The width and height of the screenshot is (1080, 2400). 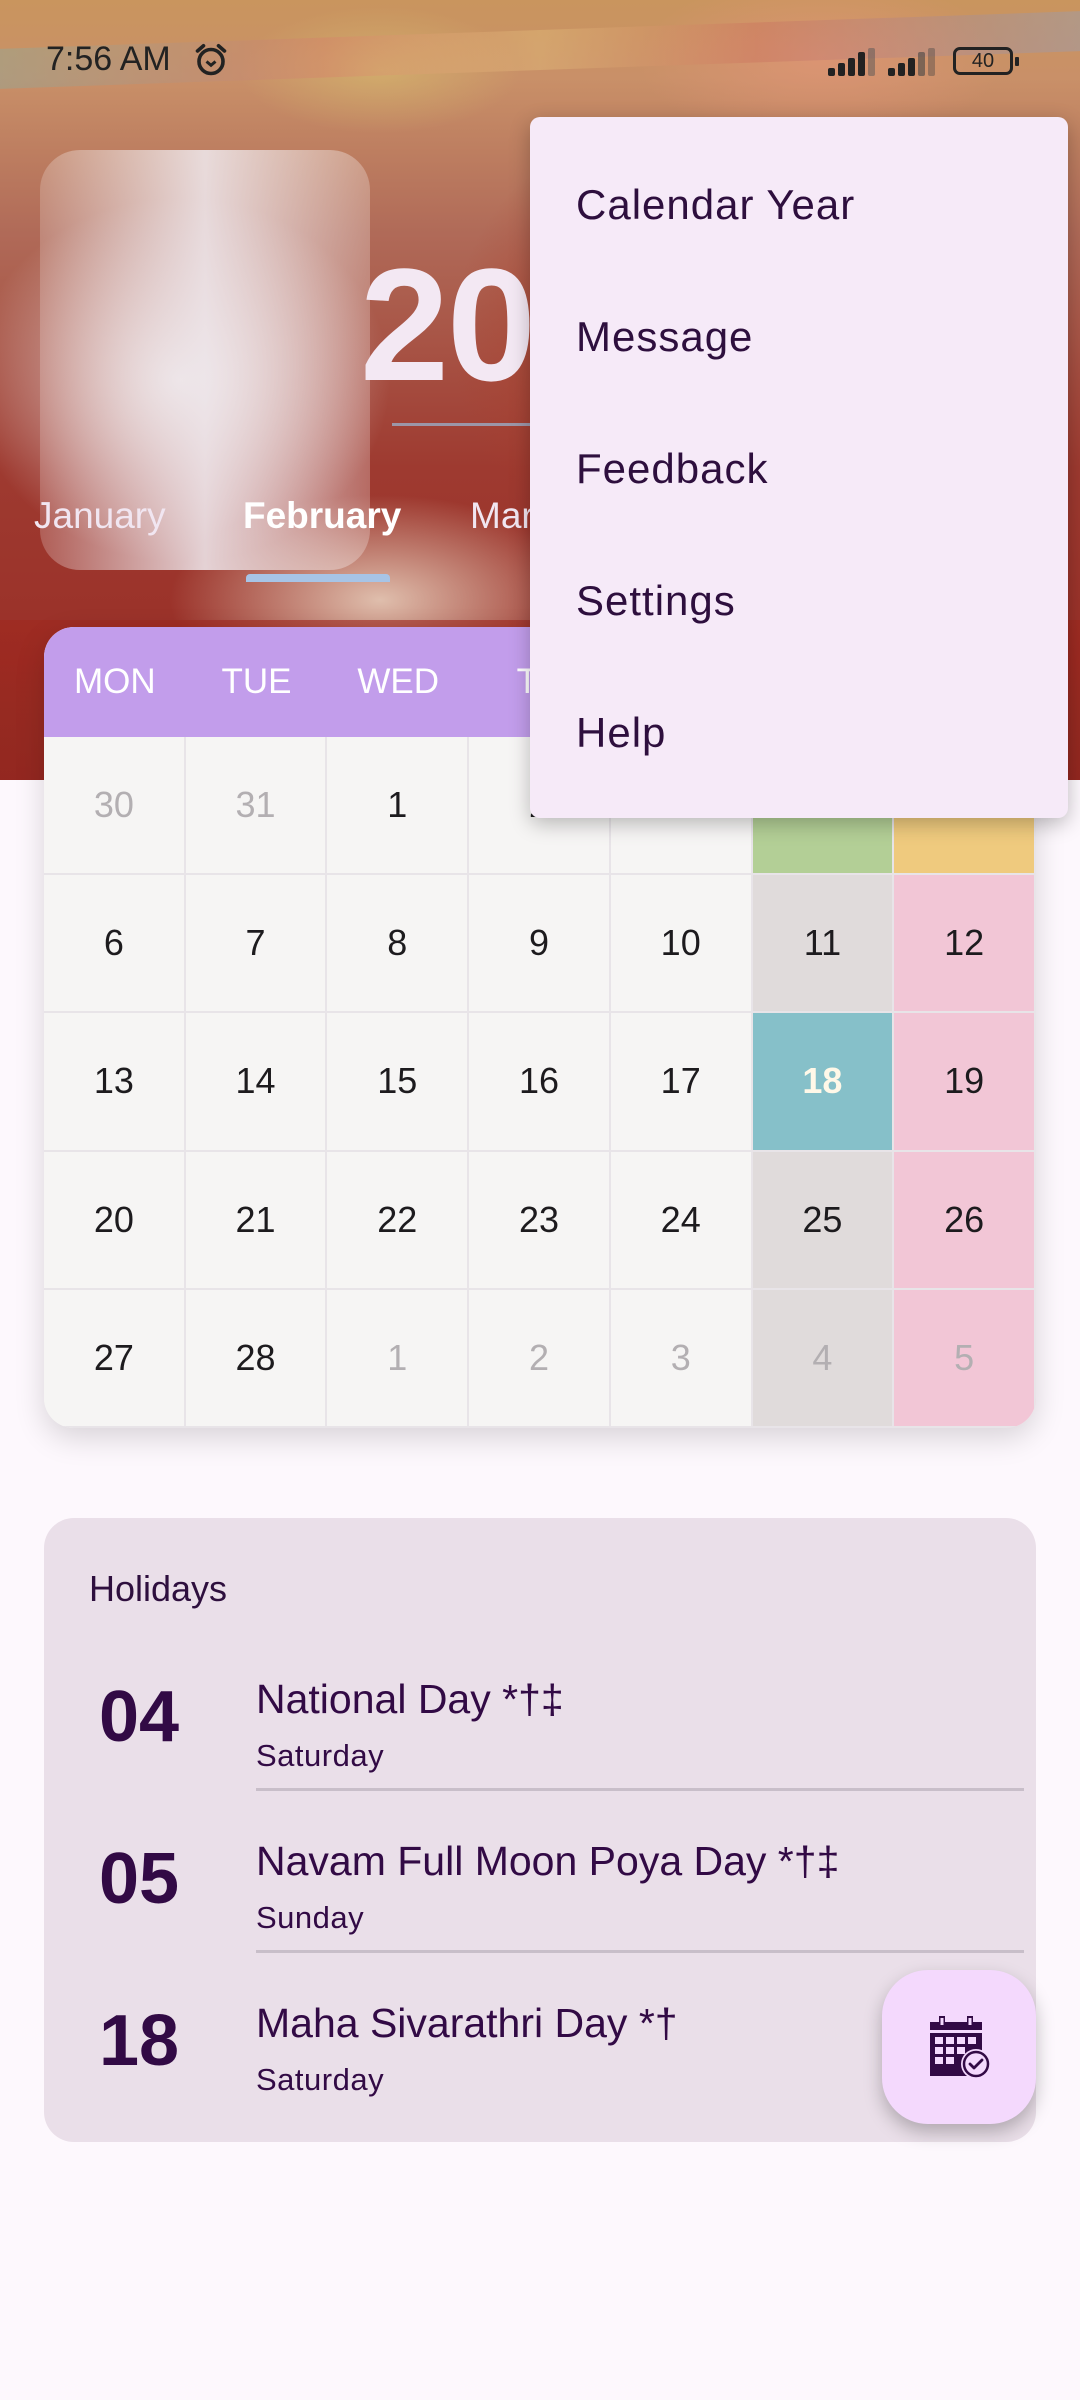 What do you see at coordinates (115, 1358) in the screenshot?
I see `calendar-day: 27` at bounding box center [115, 1358].